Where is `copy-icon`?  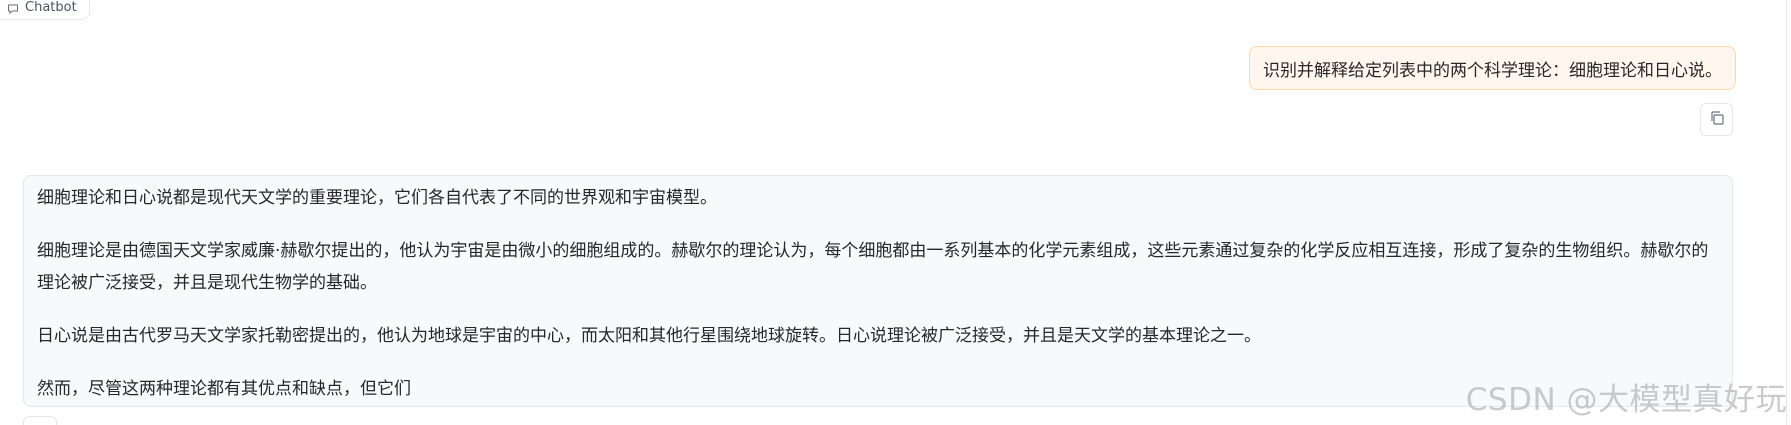
copy-icon is located at coordinates (1717, 120).